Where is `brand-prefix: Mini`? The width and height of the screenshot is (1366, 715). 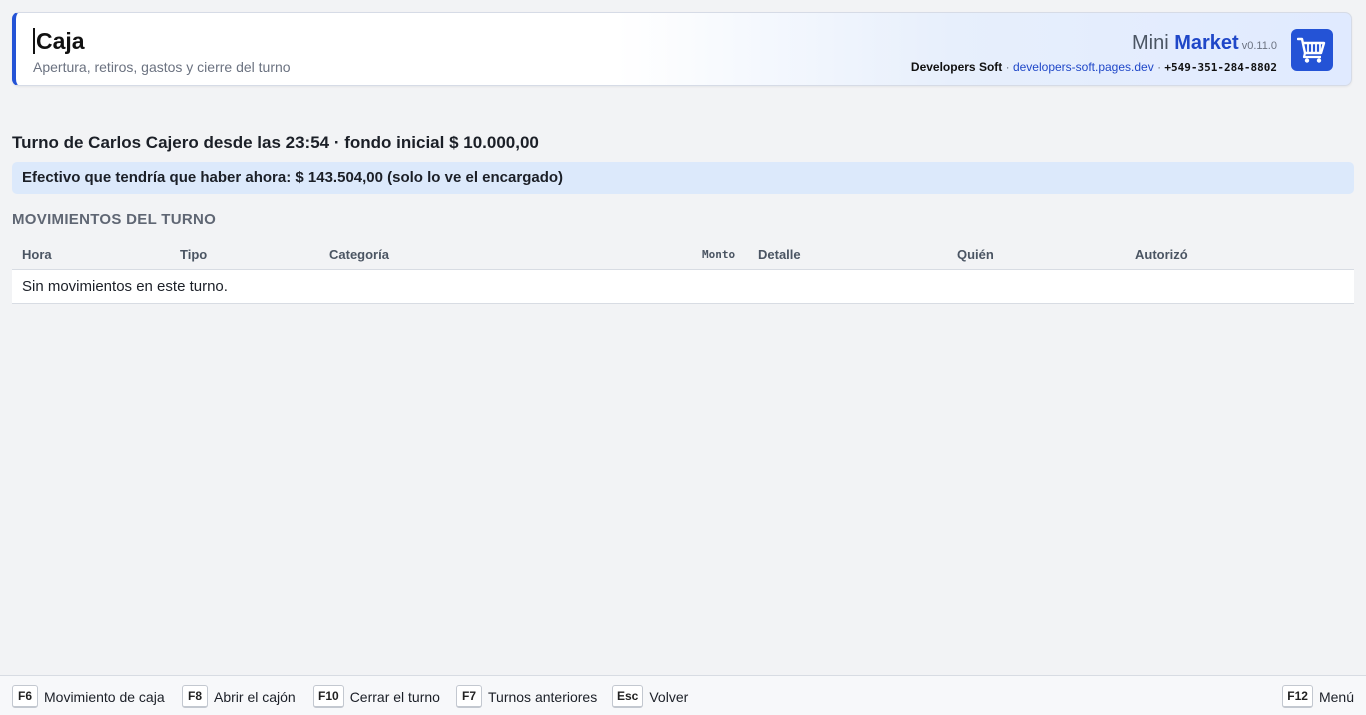
brand-prefix: Mini is located at coordinates (1150, 43).